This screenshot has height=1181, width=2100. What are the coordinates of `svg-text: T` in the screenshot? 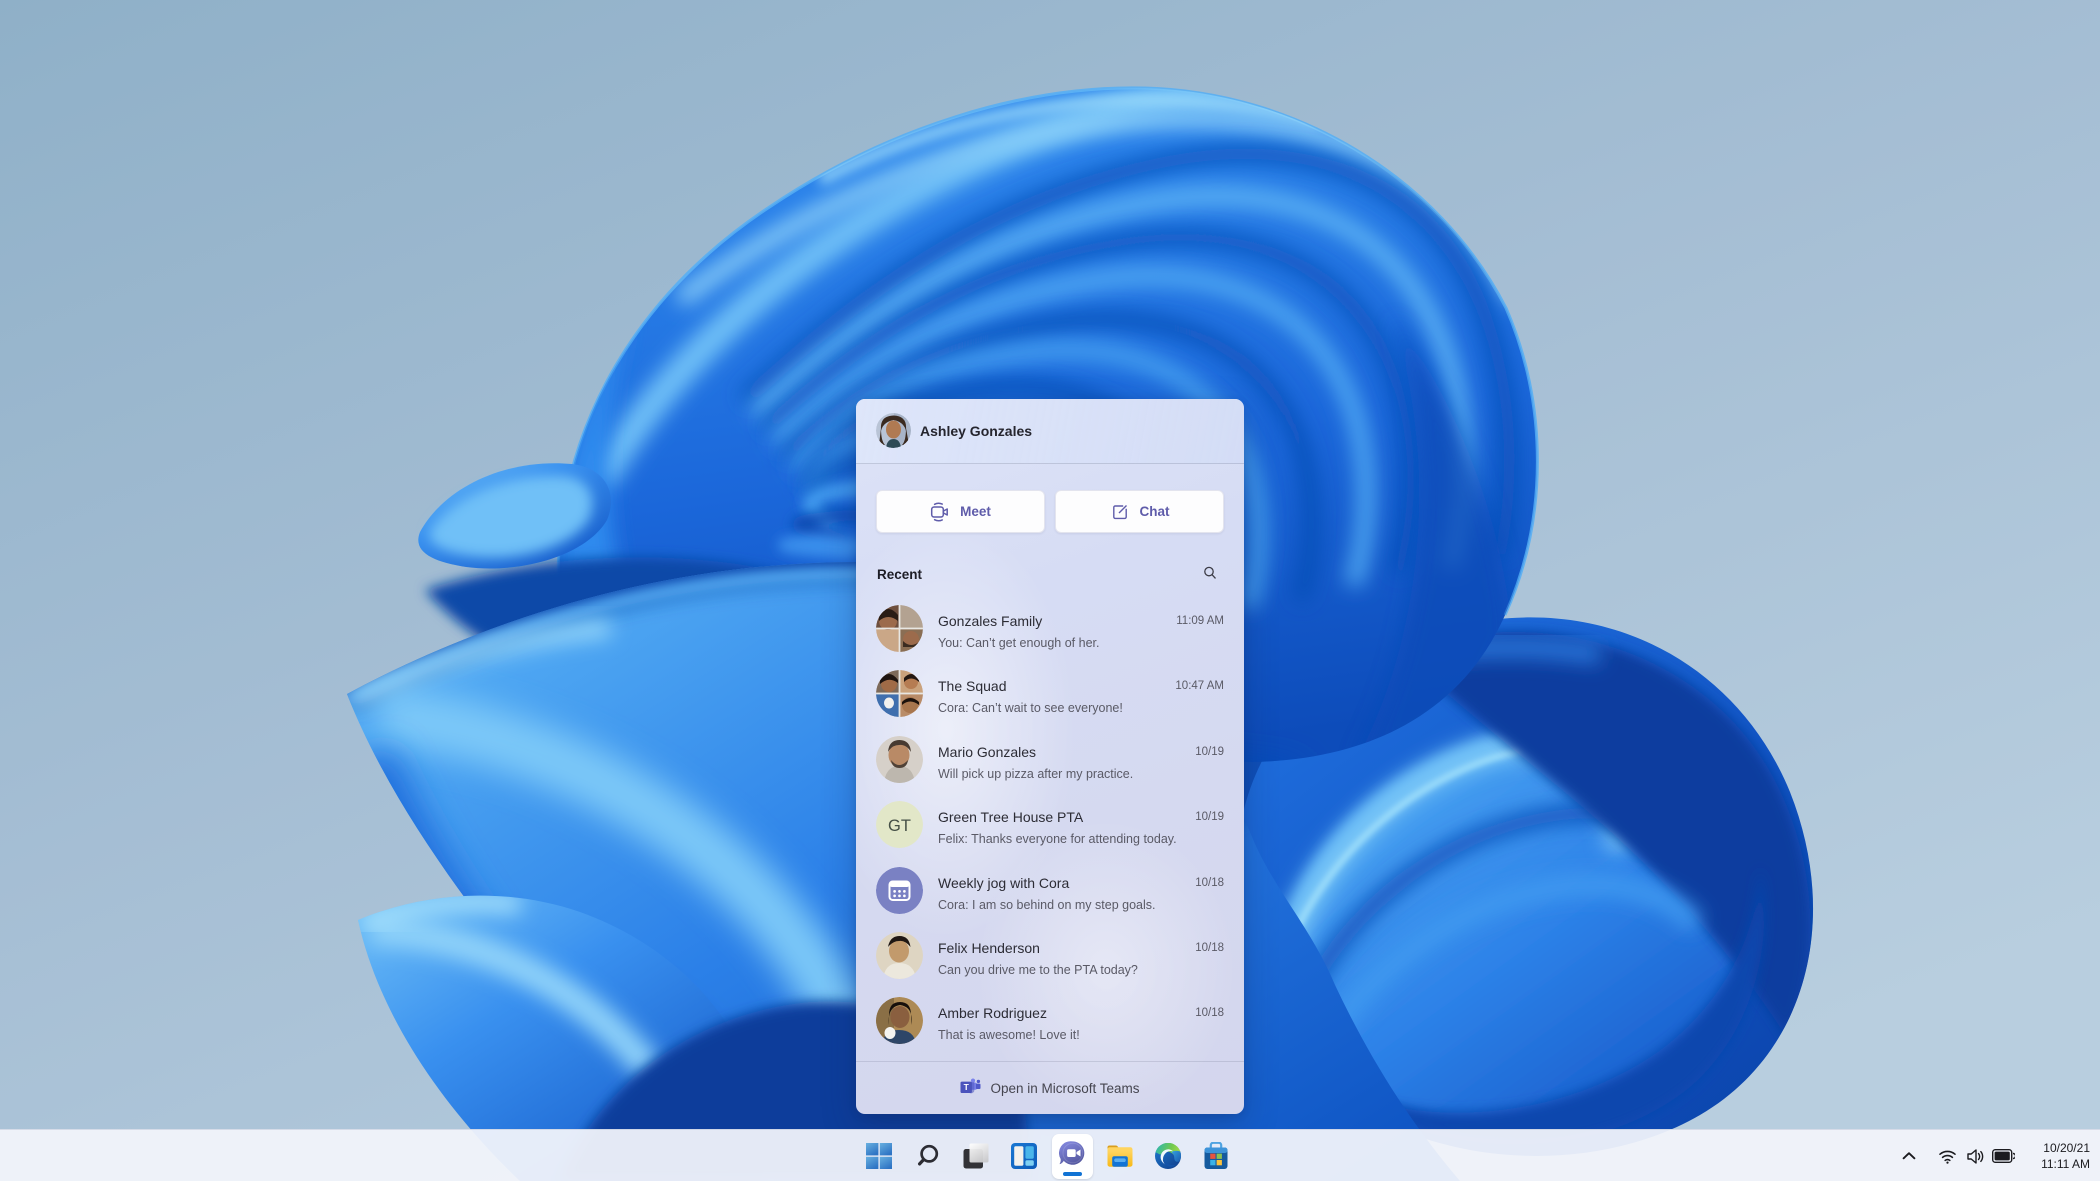 It's located at (967, 1087).